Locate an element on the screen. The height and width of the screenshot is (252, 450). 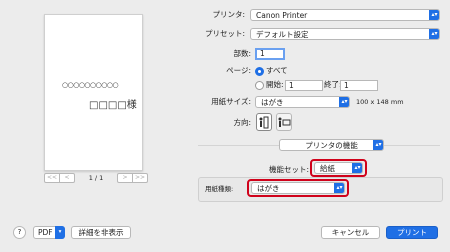
landscape-person-icon is located at coordinates (284, 122).